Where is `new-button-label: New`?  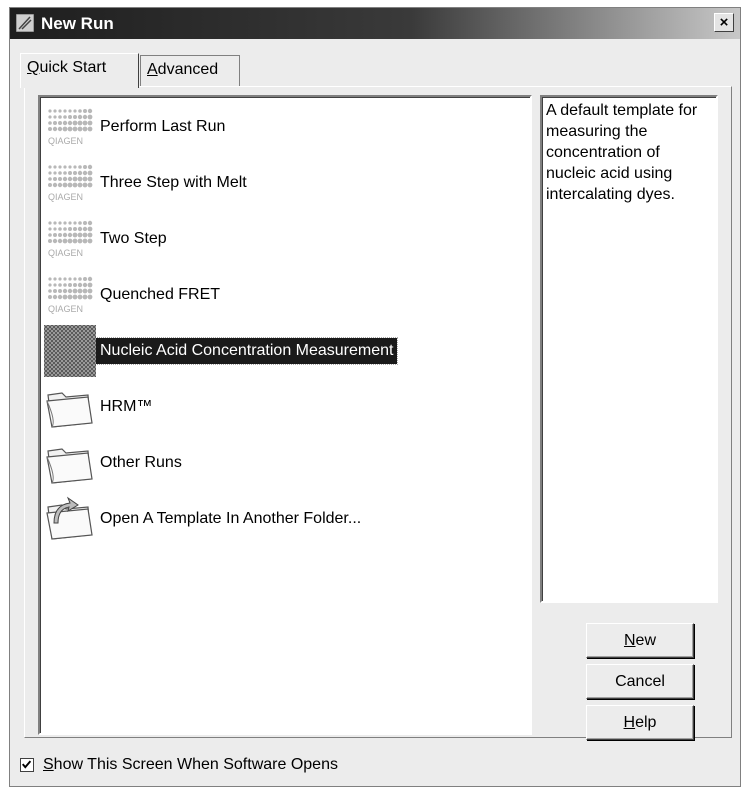 new-button-label: New is located at coordinates (639, 640).